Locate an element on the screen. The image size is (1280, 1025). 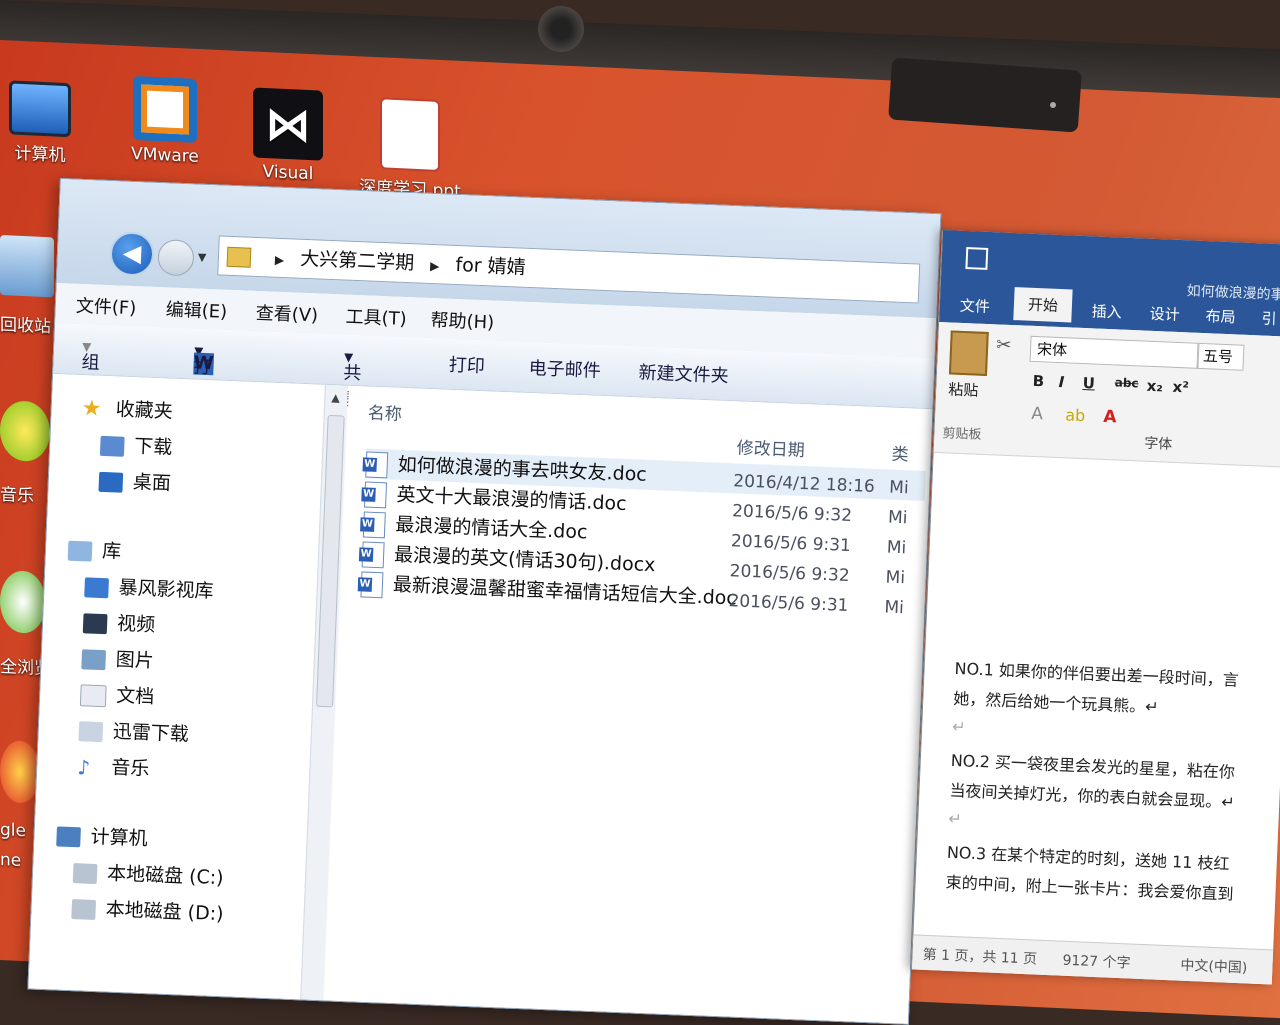
nav-desktop: 桌面 is located at coordinates (134, 481).